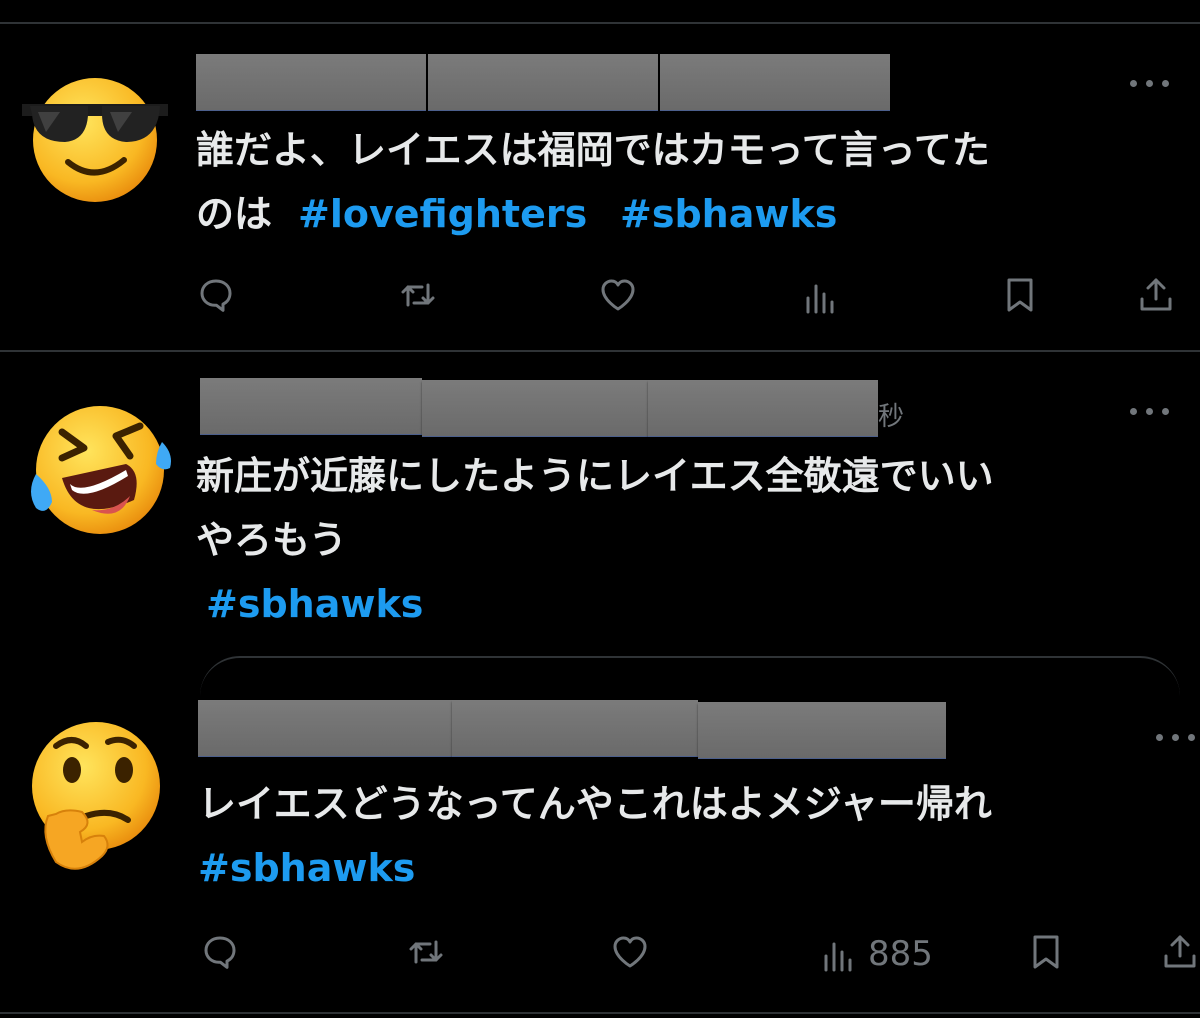  Describe the element at coordinates (595, 476) in the screenshot. I see `tweet-text-line1: 新庄が近藤にしたようにレイエス全敬遠でいい` at that location.